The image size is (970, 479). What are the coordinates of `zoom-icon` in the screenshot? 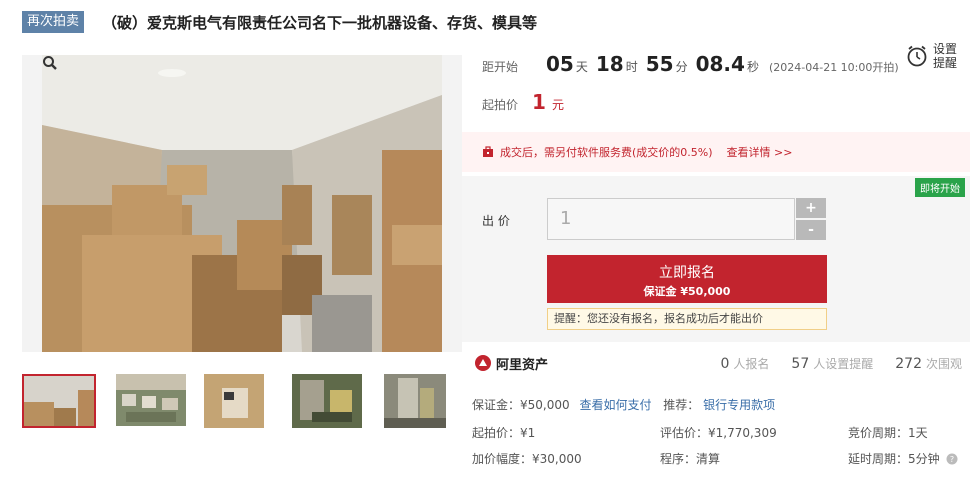 It's located at (50, 63).